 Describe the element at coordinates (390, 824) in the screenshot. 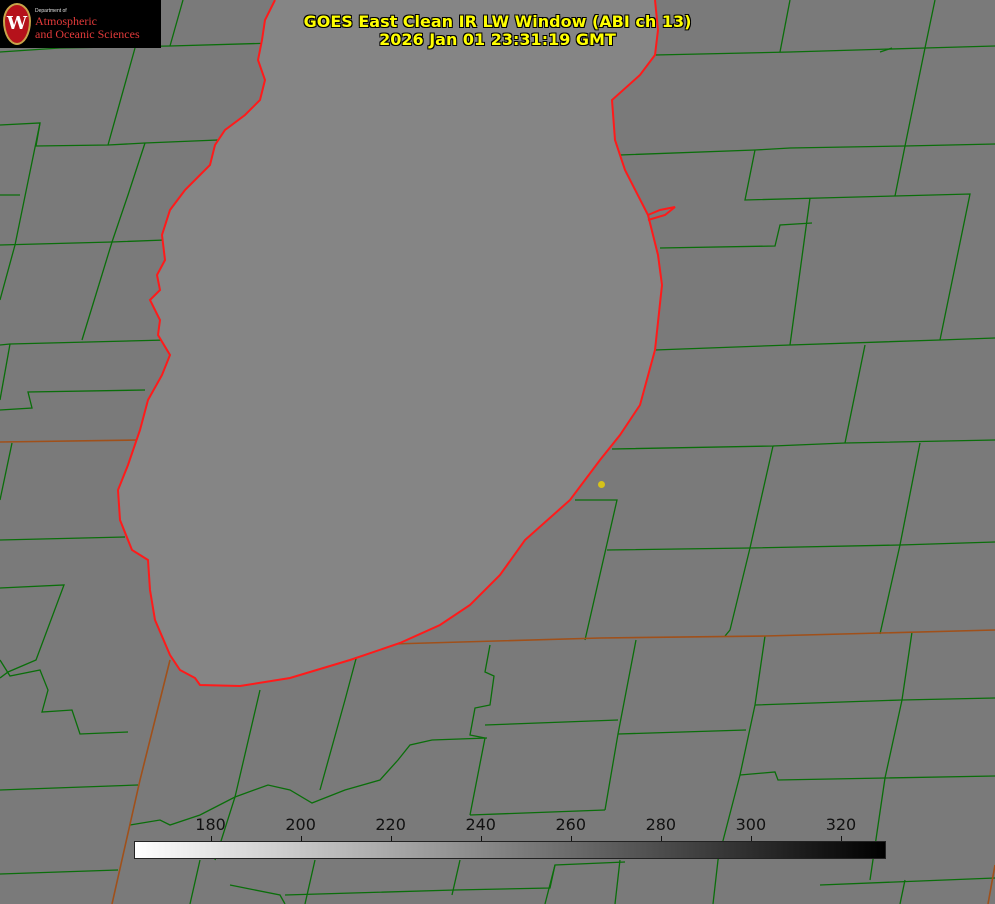

I see `colorbar-tick-label: 220` at that location.